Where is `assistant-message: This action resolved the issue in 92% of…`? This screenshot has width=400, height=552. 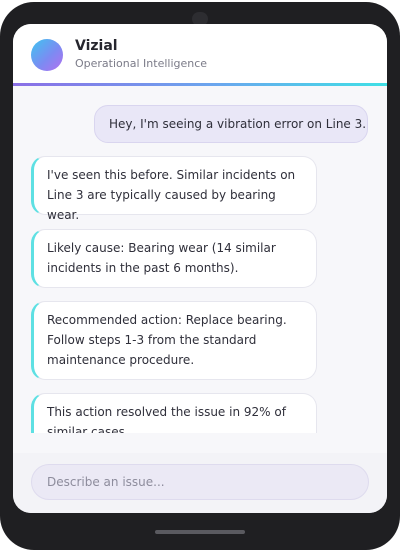
assistant-message: This action resolved the issue in 92% of… is located at coordinates (174, 413).